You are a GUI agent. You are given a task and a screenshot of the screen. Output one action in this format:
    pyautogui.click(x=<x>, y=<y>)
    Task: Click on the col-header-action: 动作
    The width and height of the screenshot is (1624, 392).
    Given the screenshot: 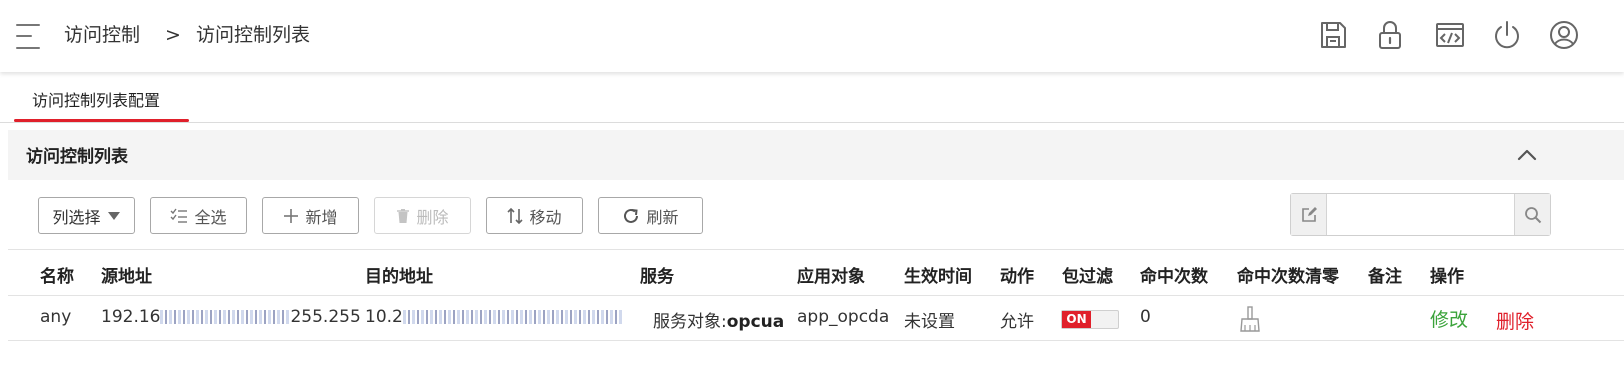 What is the action you would take?
    pyautogui.click(x=1017, y=274)
    